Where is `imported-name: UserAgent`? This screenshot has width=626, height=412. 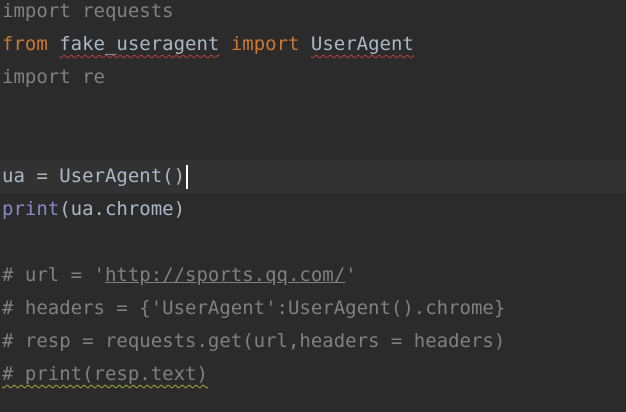 imported-name: UserAgent is located at coordinates (362, 44).